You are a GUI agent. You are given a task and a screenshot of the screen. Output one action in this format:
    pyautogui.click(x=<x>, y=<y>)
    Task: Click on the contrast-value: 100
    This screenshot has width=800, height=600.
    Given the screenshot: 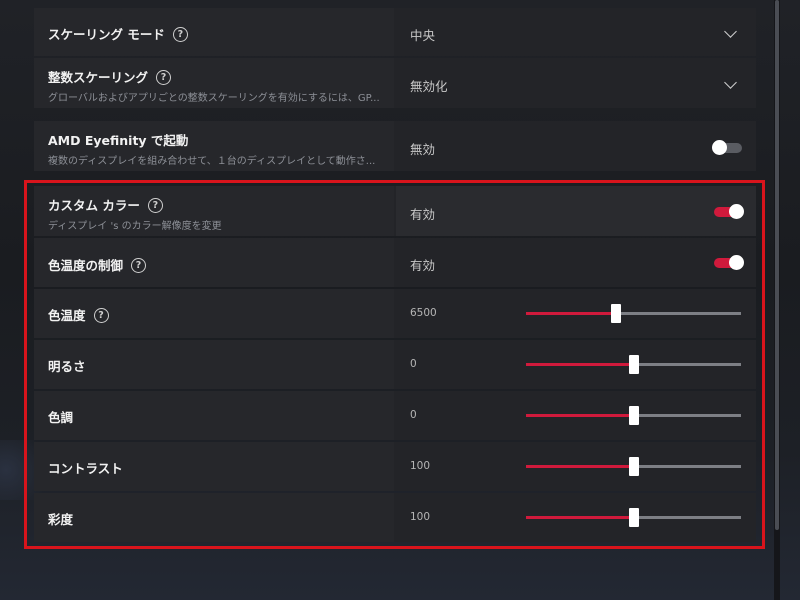 What is the action you would take?
    pyautogui.click(x=420, y=466)
    